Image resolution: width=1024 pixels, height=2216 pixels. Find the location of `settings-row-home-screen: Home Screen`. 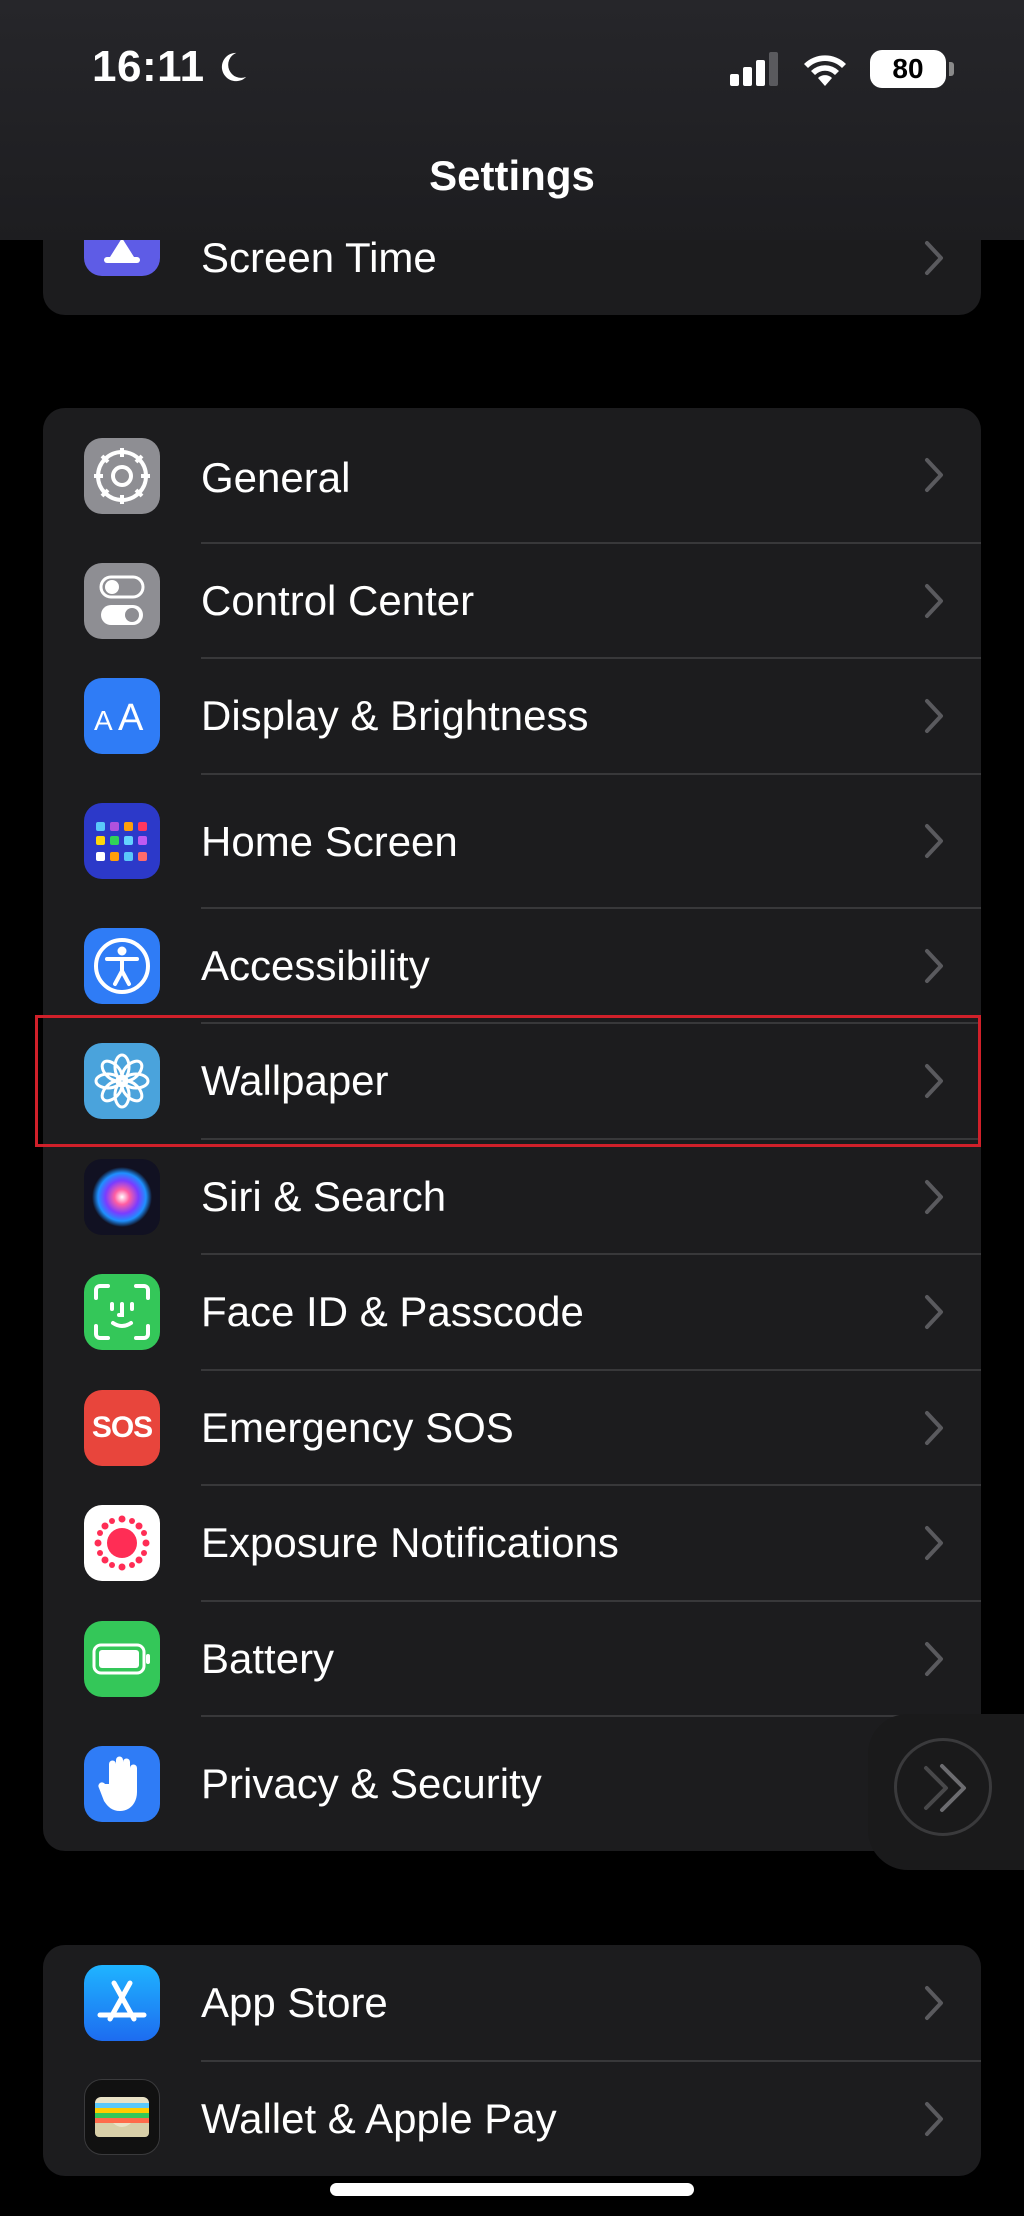

settings-row-home-screen: Home Screen is located at coordinates (512, 841).